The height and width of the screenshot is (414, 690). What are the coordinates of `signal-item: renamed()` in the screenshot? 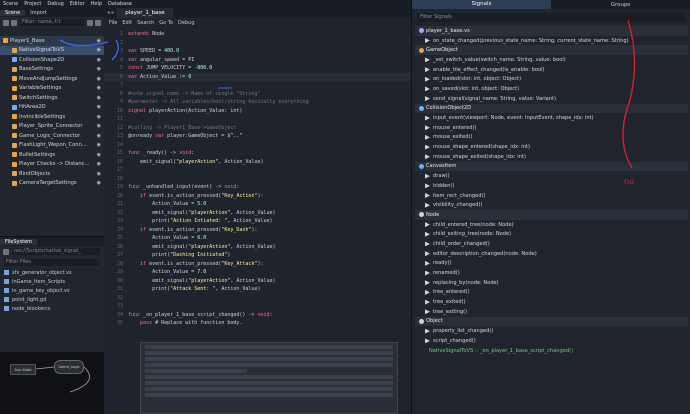 It's located at (551, 273).